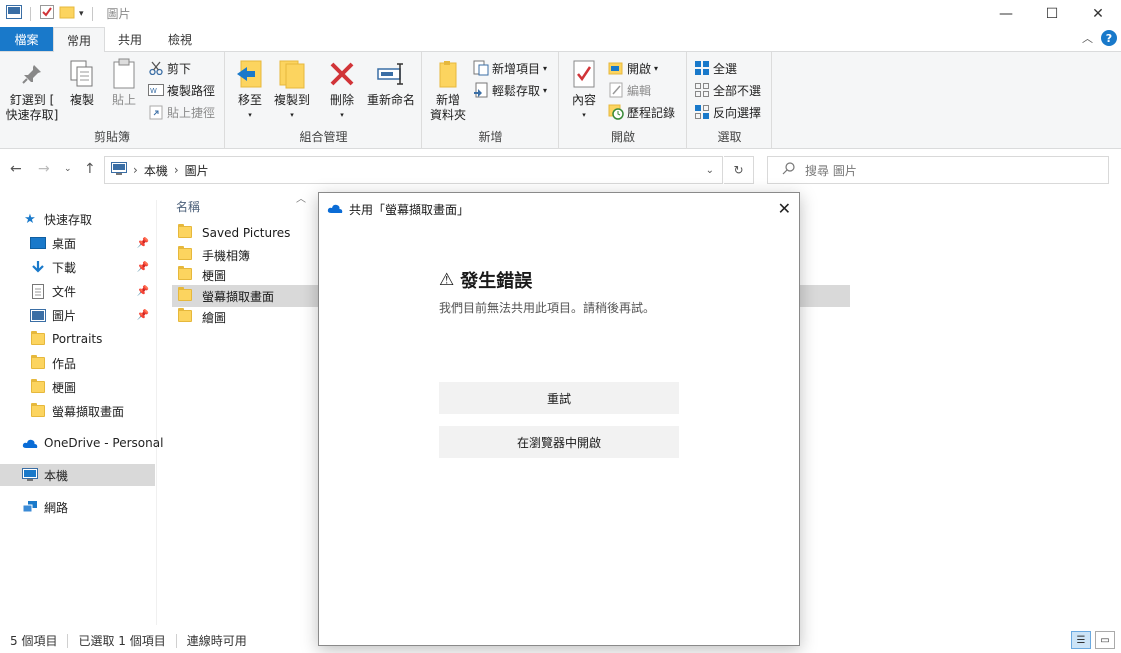 Image resolution: width=1121 pixels, height=653 pixels. What do you see at coordinates (77, 387) in the screenshot?
I see `nav-item-memes: 梗圖` at bounding box center [77, 387].